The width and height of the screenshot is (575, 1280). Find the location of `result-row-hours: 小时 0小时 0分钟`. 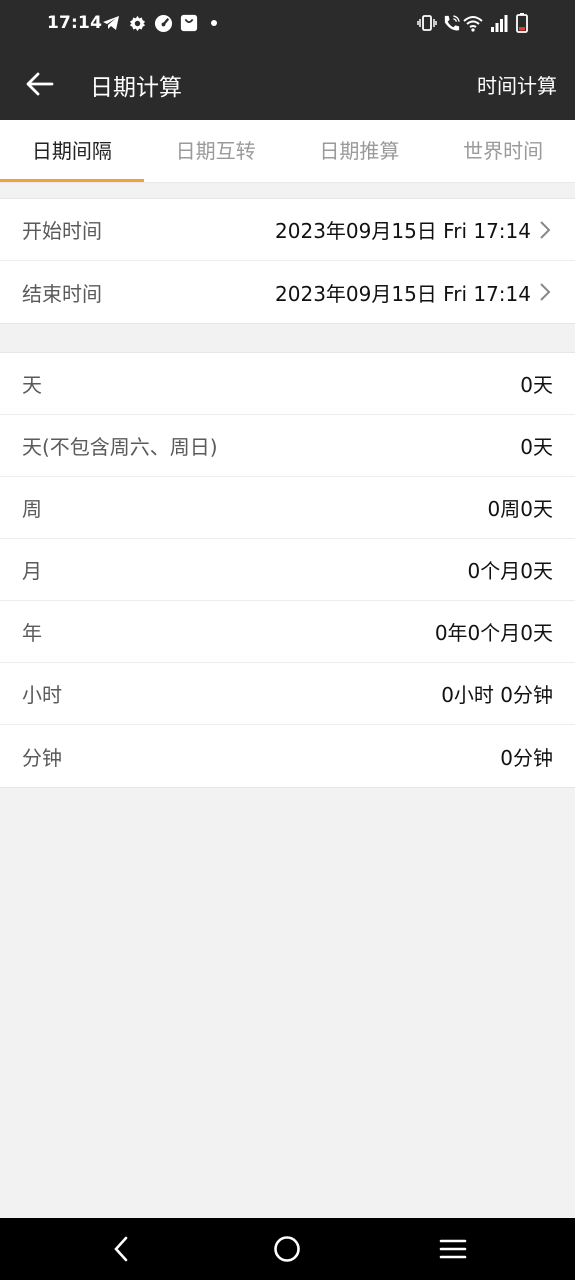

result-row-hours: 小时 0小时 0分钟 is located at coordinates (287, 694).